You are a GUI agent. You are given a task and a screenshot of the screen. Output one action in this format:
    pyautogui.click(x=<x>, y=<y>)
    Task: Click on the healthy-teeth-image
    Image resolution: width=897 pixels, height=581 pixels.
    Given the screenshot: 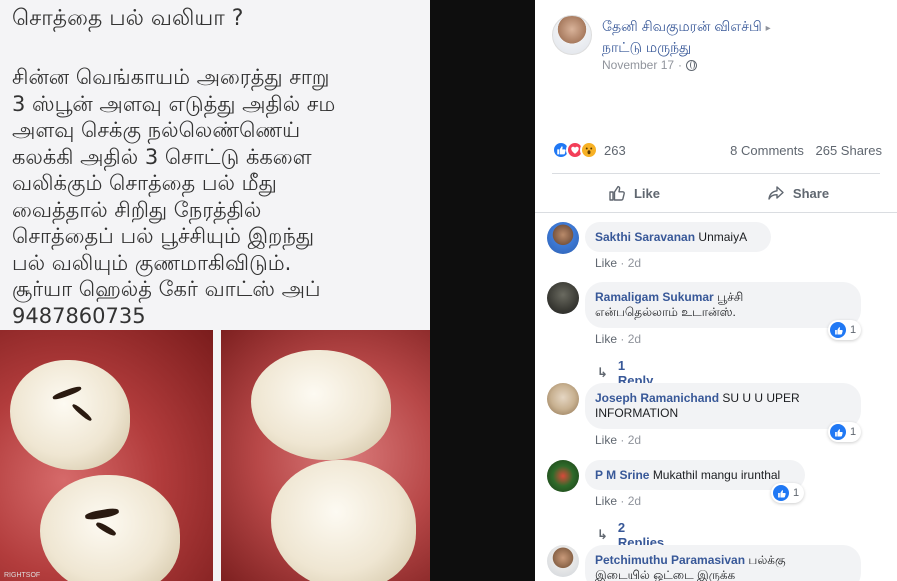 What is the action you would take?
    pyautogui.click(x=325, y=455)
    